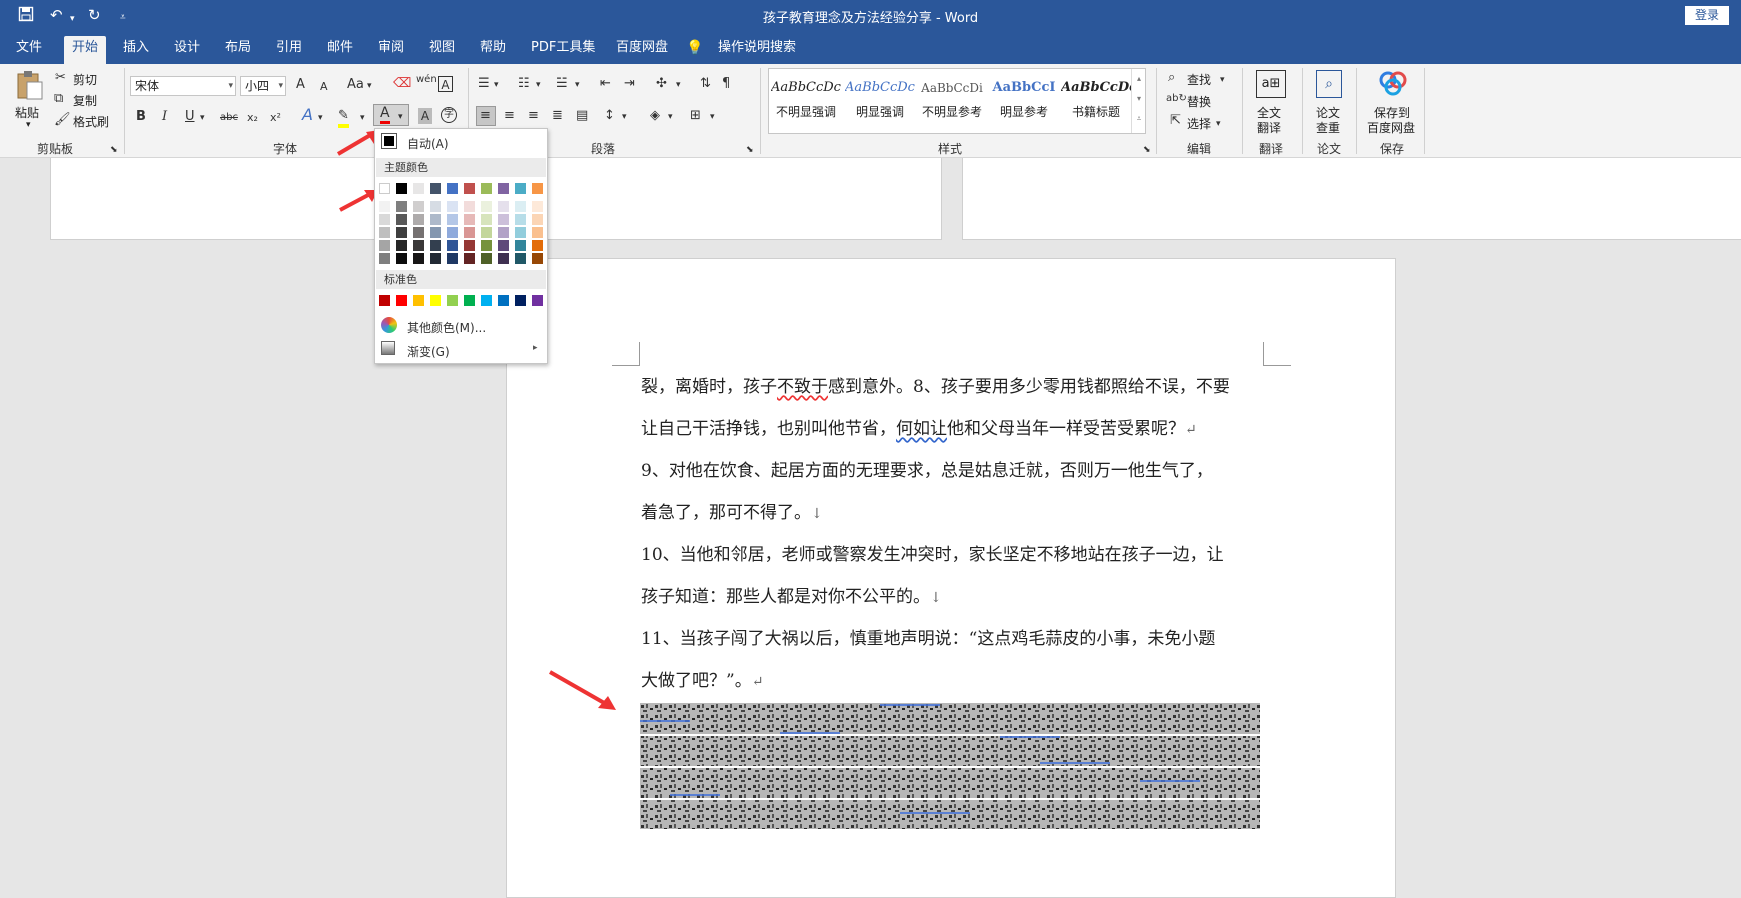 This screenshot has width=1741, height=898. What do you see at coordinates (1269, 127) in the screenshot?
I see `translate-label-2: 翻译` at bounding box center [1269, 127].